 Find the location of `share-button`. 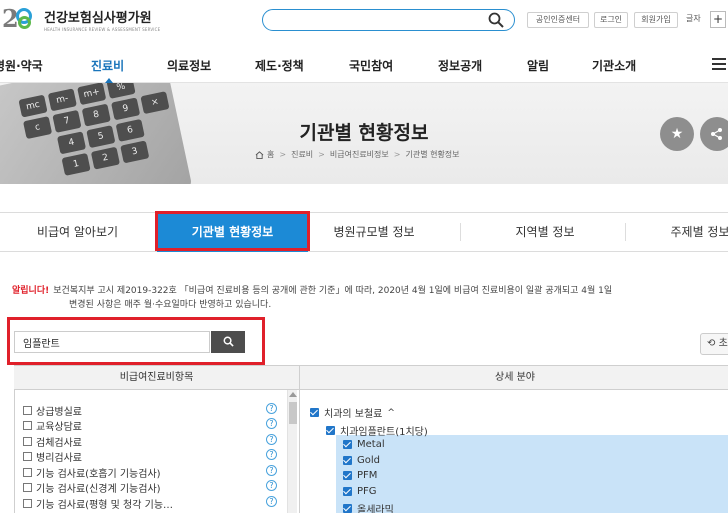

share-button is located at coordinates (714, 134).